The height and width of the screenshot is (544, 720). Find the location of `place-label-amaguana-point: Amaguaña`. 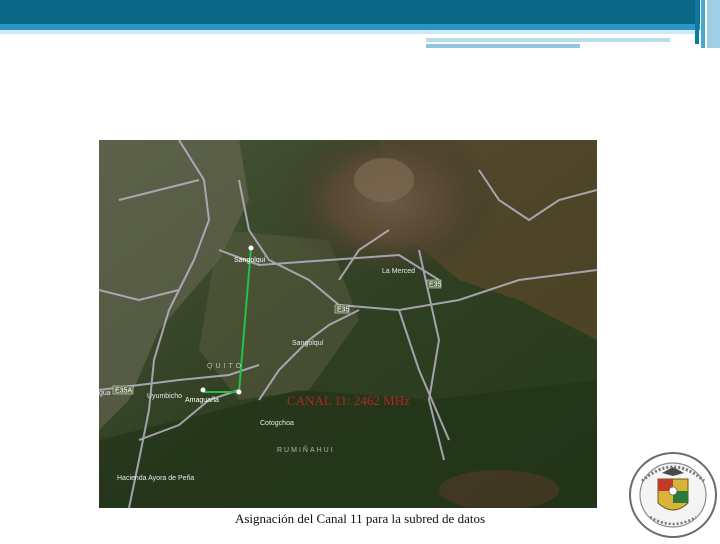

place-label-amaguana-point: Amaguaña is located at coordinates (202, 400).